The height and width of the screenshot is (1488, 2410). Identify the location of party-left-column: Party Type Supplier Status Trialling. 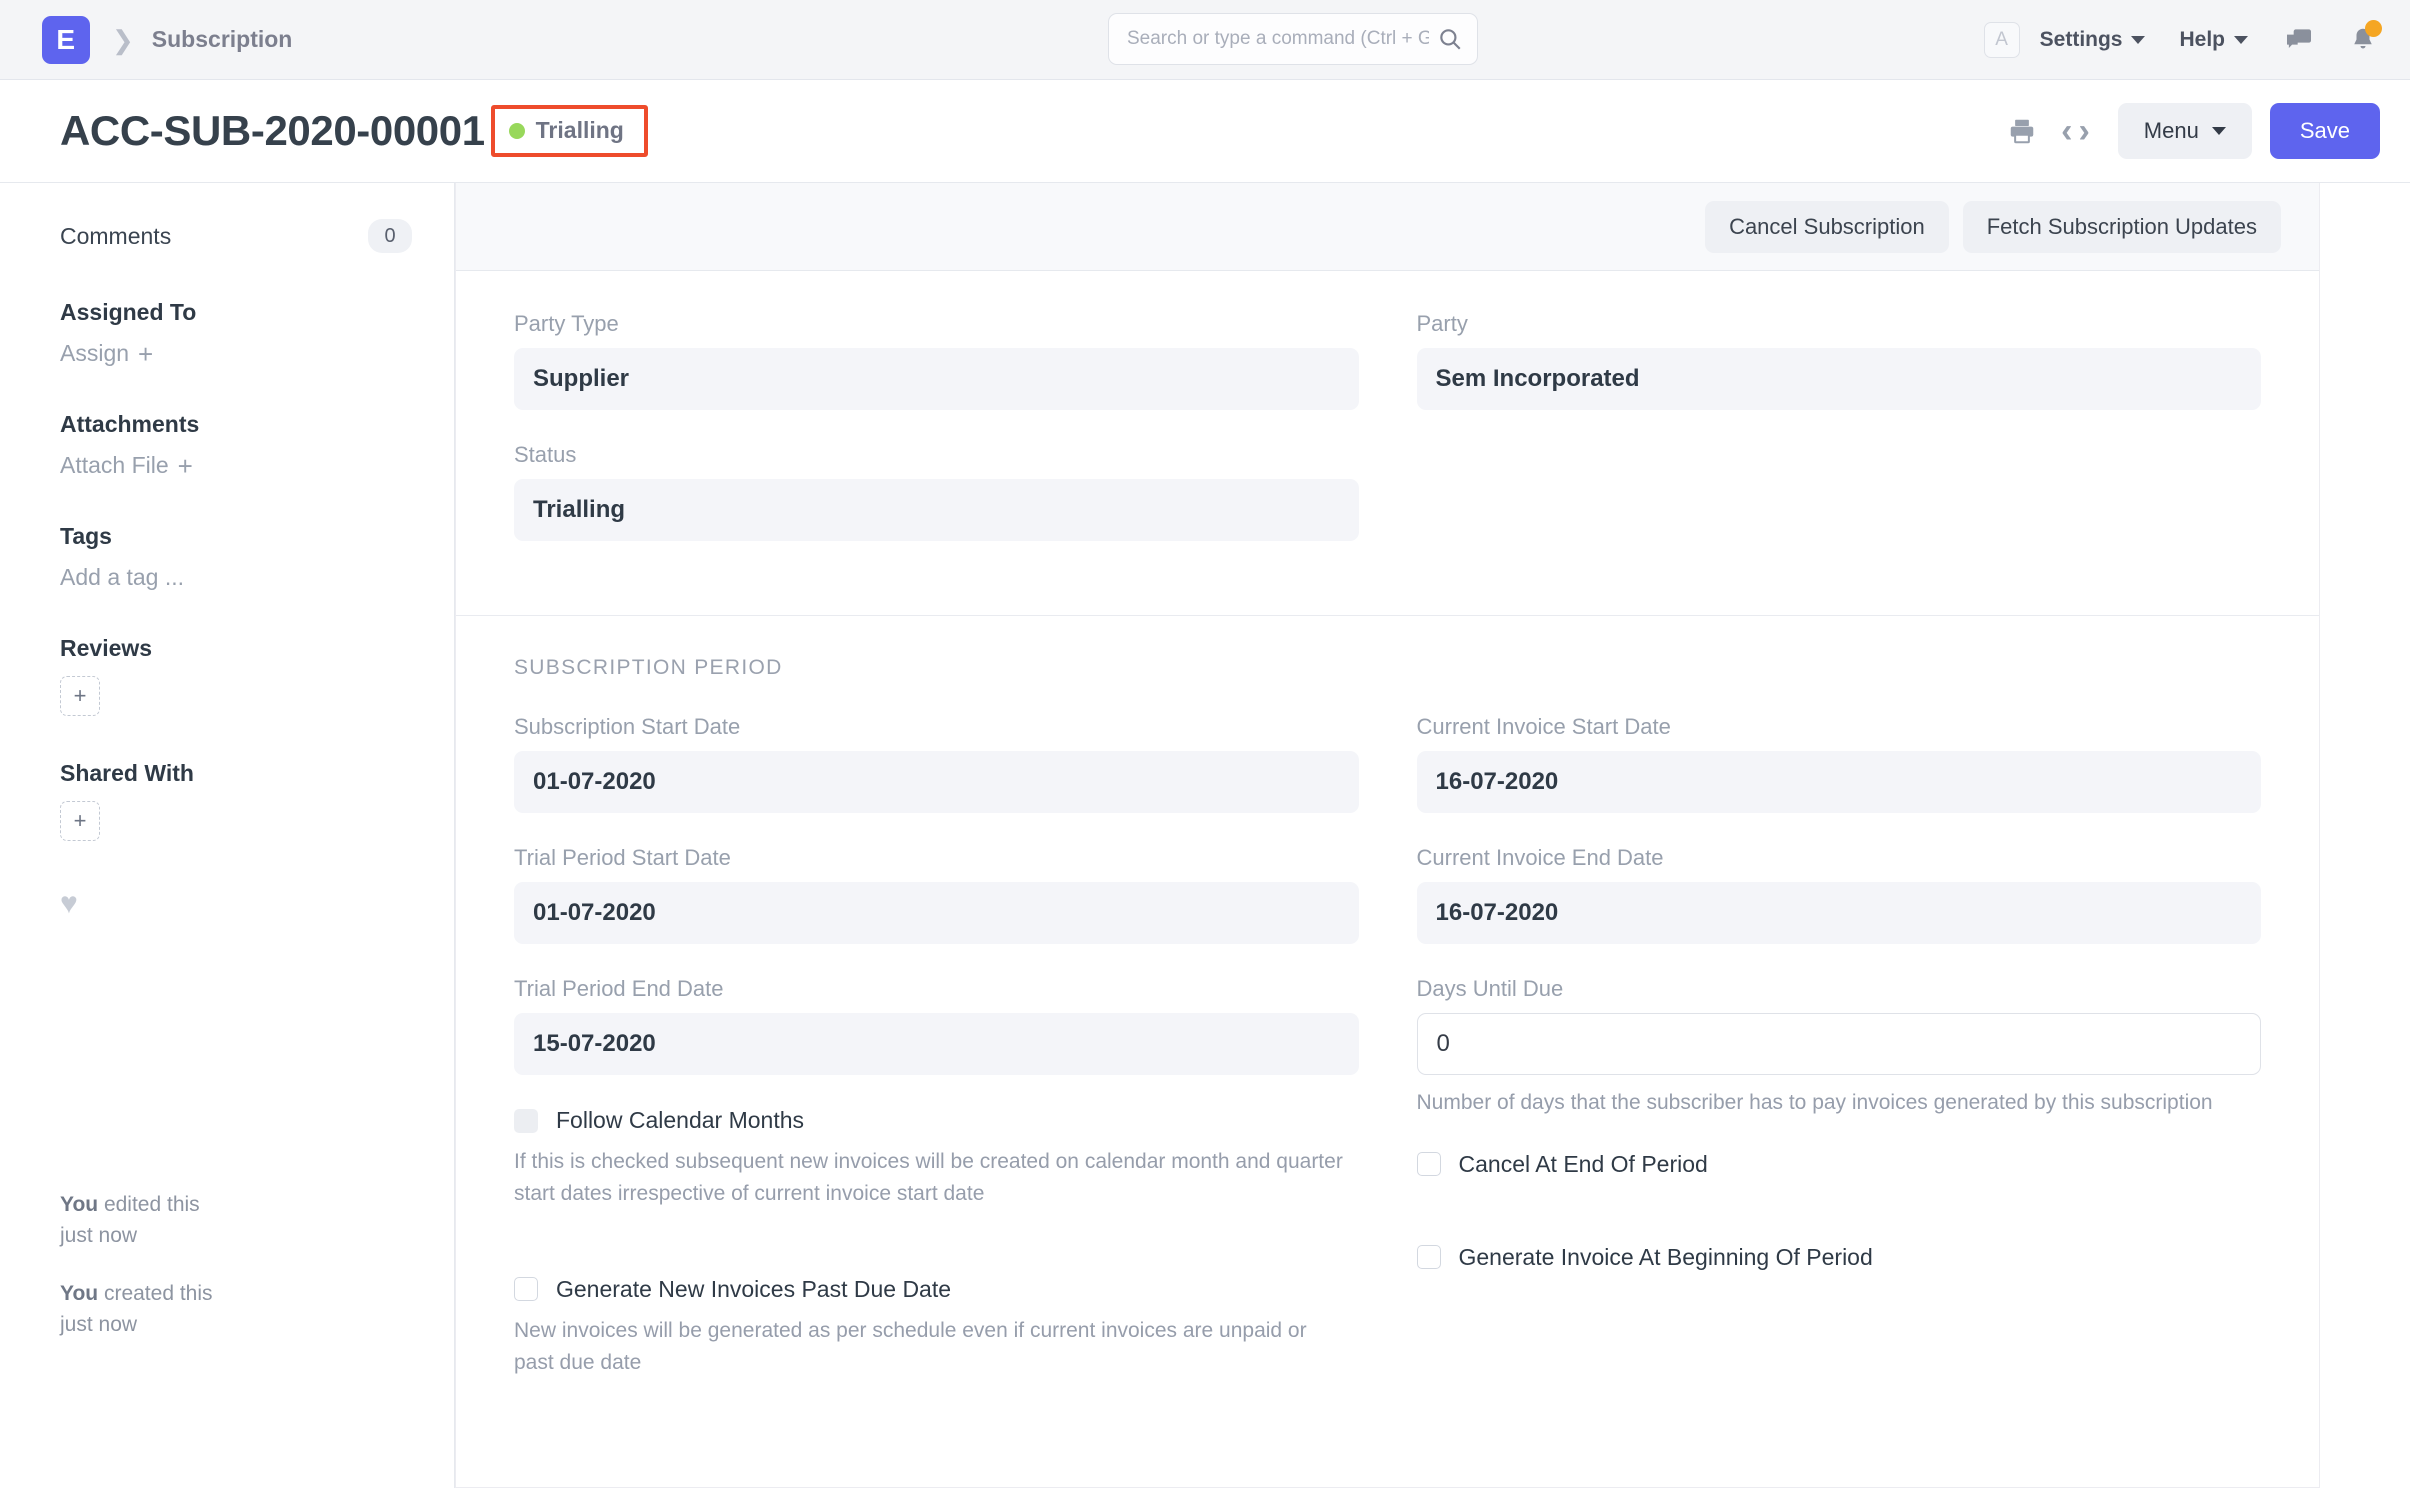
(936, 442).